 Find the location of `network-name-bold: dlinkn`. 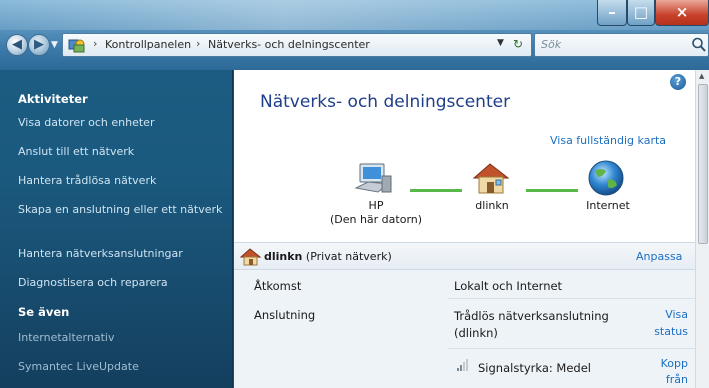

network-name-bold: dlinkn is located at coordinates (283, 256).